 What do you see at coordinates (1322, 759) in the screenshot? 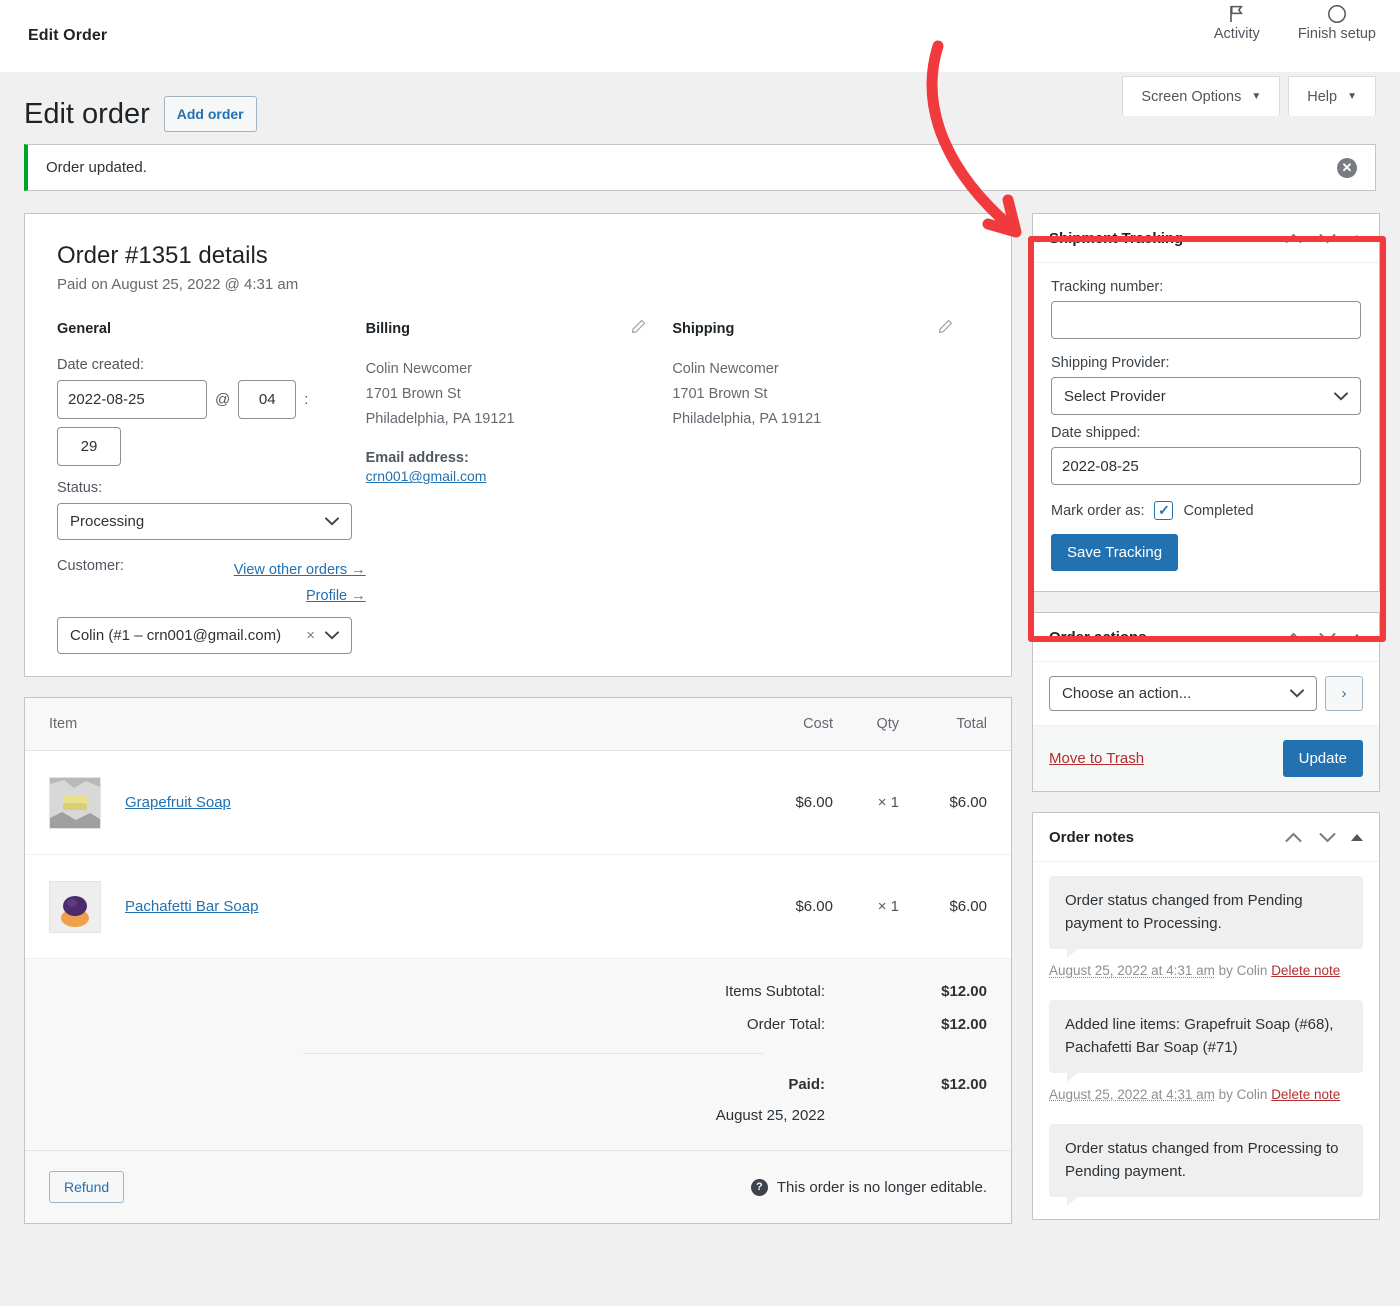
I see `update-button: Update` at bounding box center [1322, 759].